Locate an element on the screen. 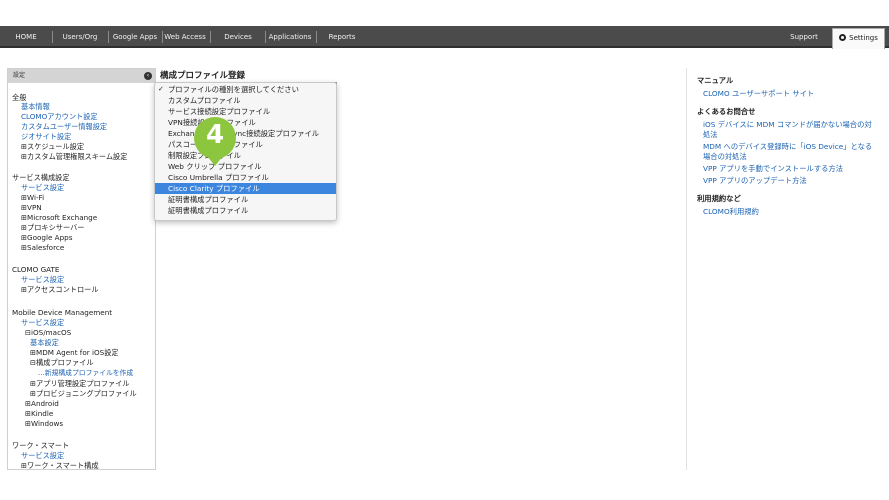  sidebar-item-service-settings: サービス設定 is located at coordinates (42, 187).